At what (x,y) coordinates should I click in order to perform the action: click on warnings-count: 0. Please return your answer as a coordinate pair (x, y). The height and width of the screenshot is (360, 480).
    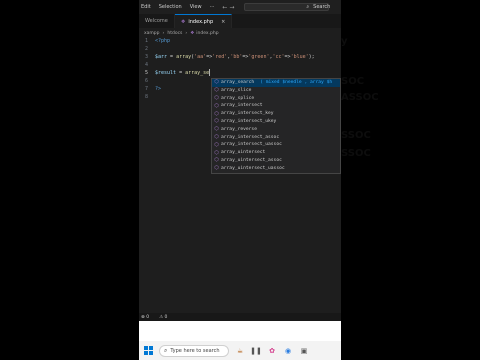
    Looking at the image, I should click on (166, 317).